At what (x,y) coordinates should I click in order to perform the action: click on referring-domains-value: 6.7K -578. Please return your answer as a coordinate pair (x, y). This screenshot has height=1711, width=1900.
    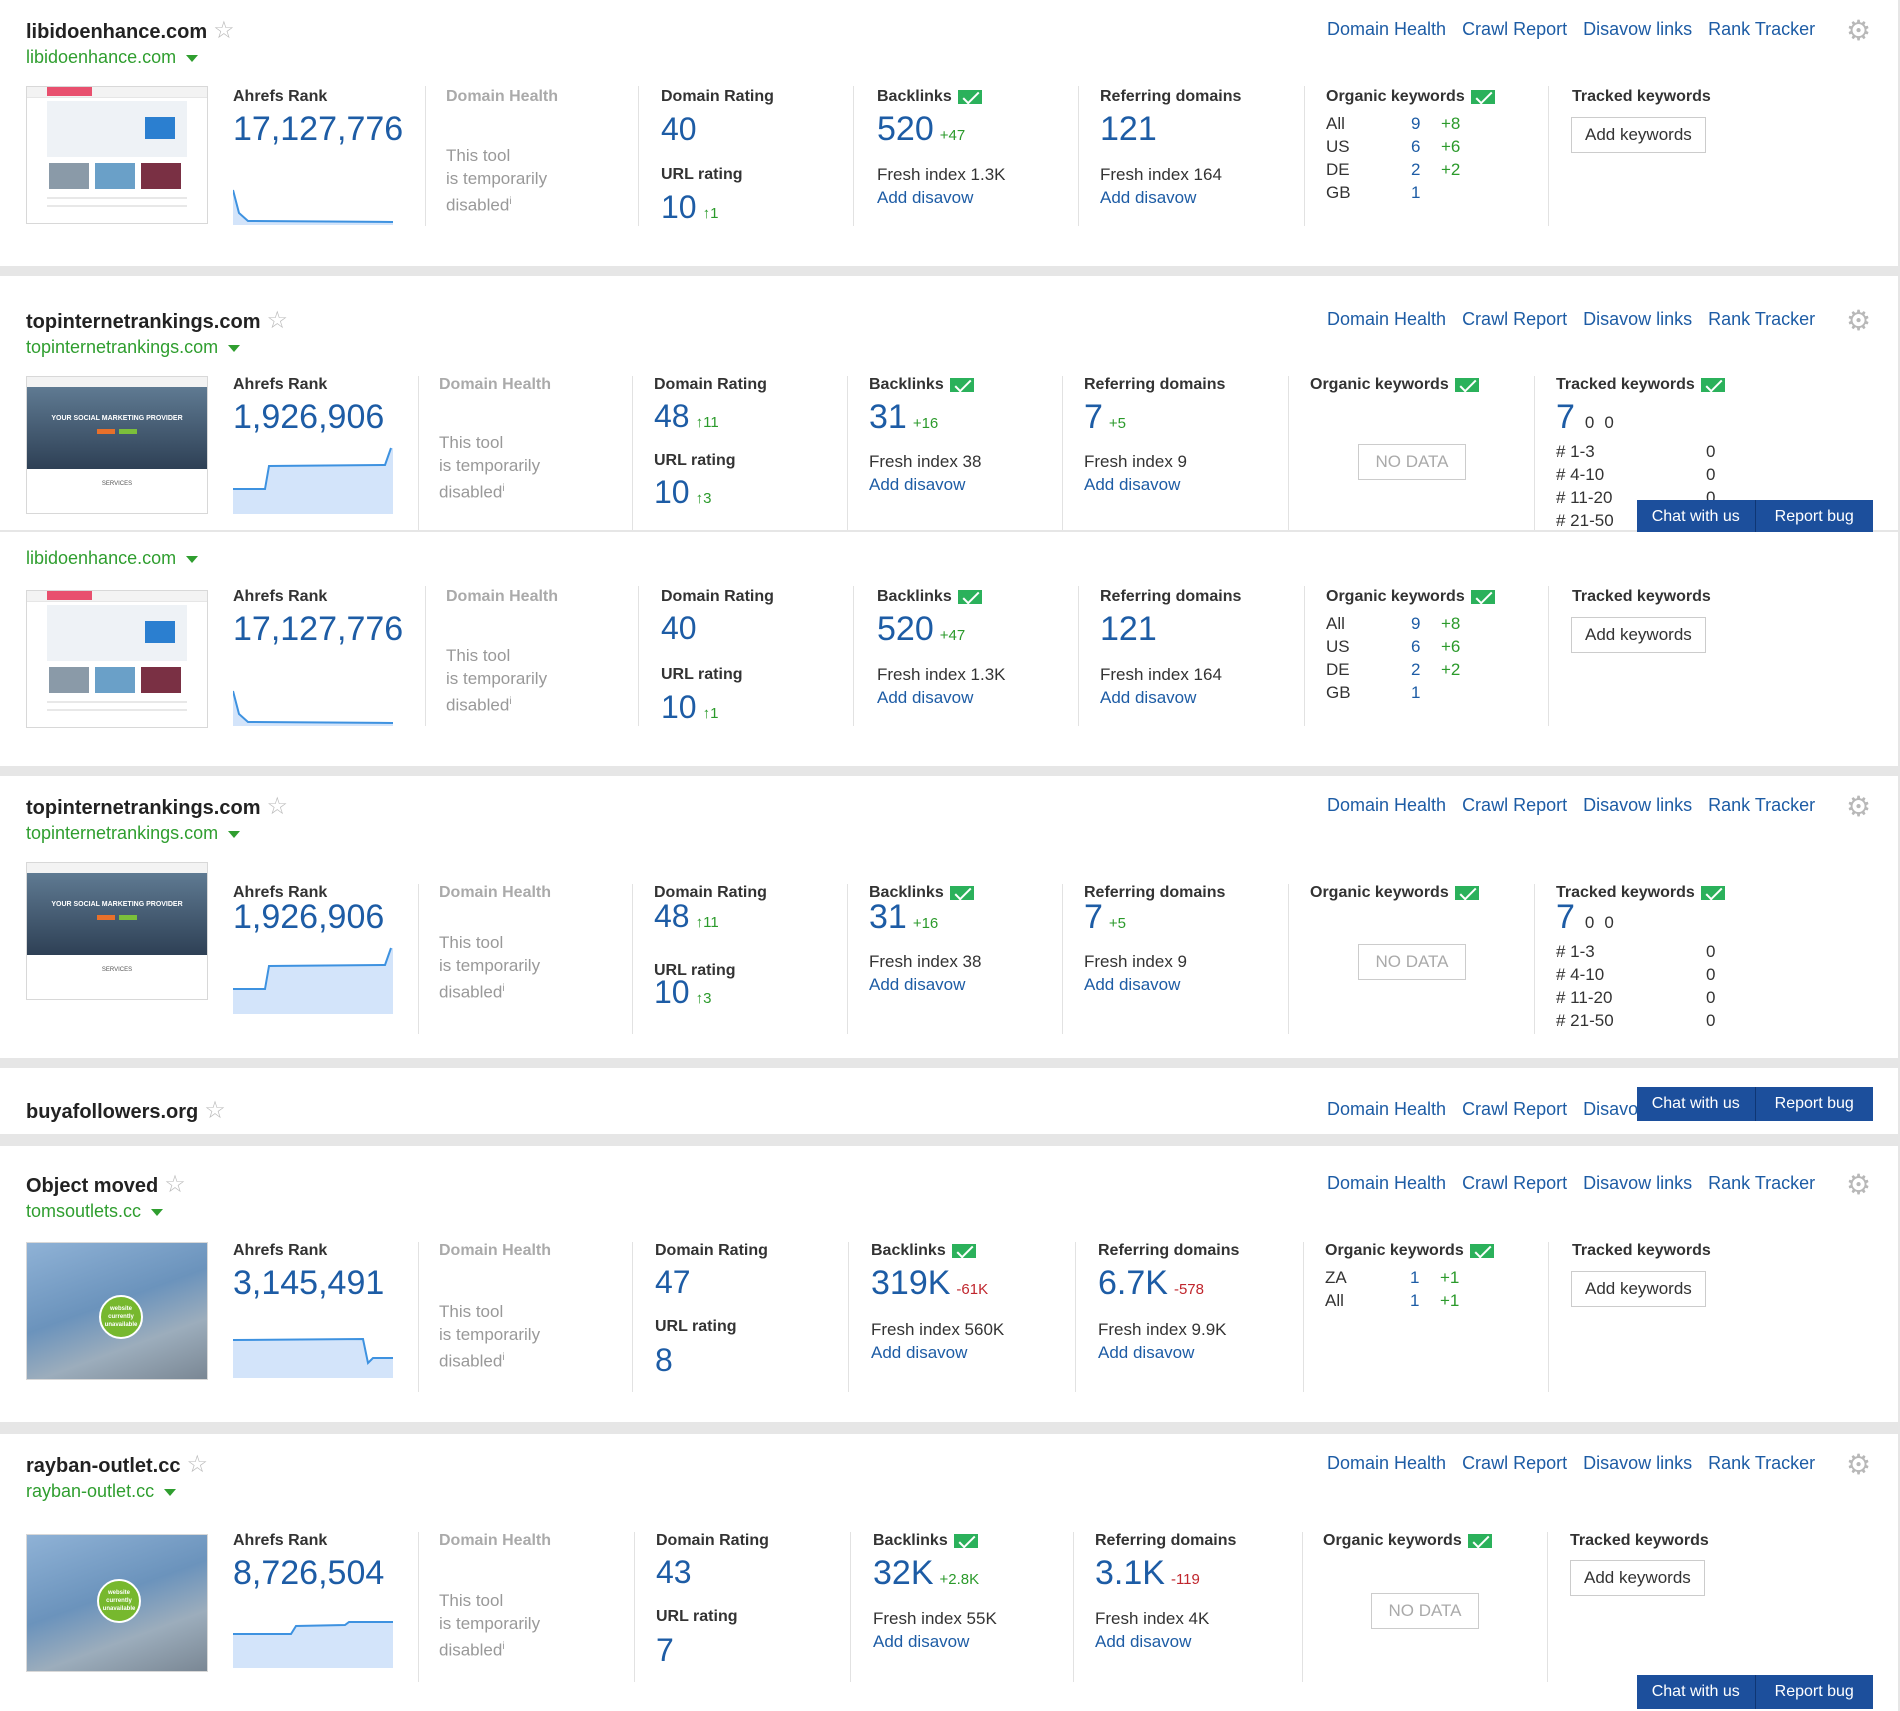
    Looking at the image, I should click on (1151, 1283).